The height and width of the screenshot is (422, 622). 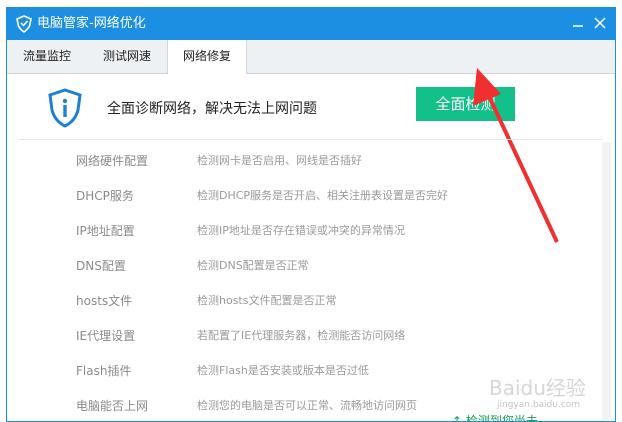 What do you see at coordinates (323, 195) in the screenshot?
I see `item-desc: 检测DHCP服务是否开启、相关注册表设置是否完好` at bounding box center [323, 195].